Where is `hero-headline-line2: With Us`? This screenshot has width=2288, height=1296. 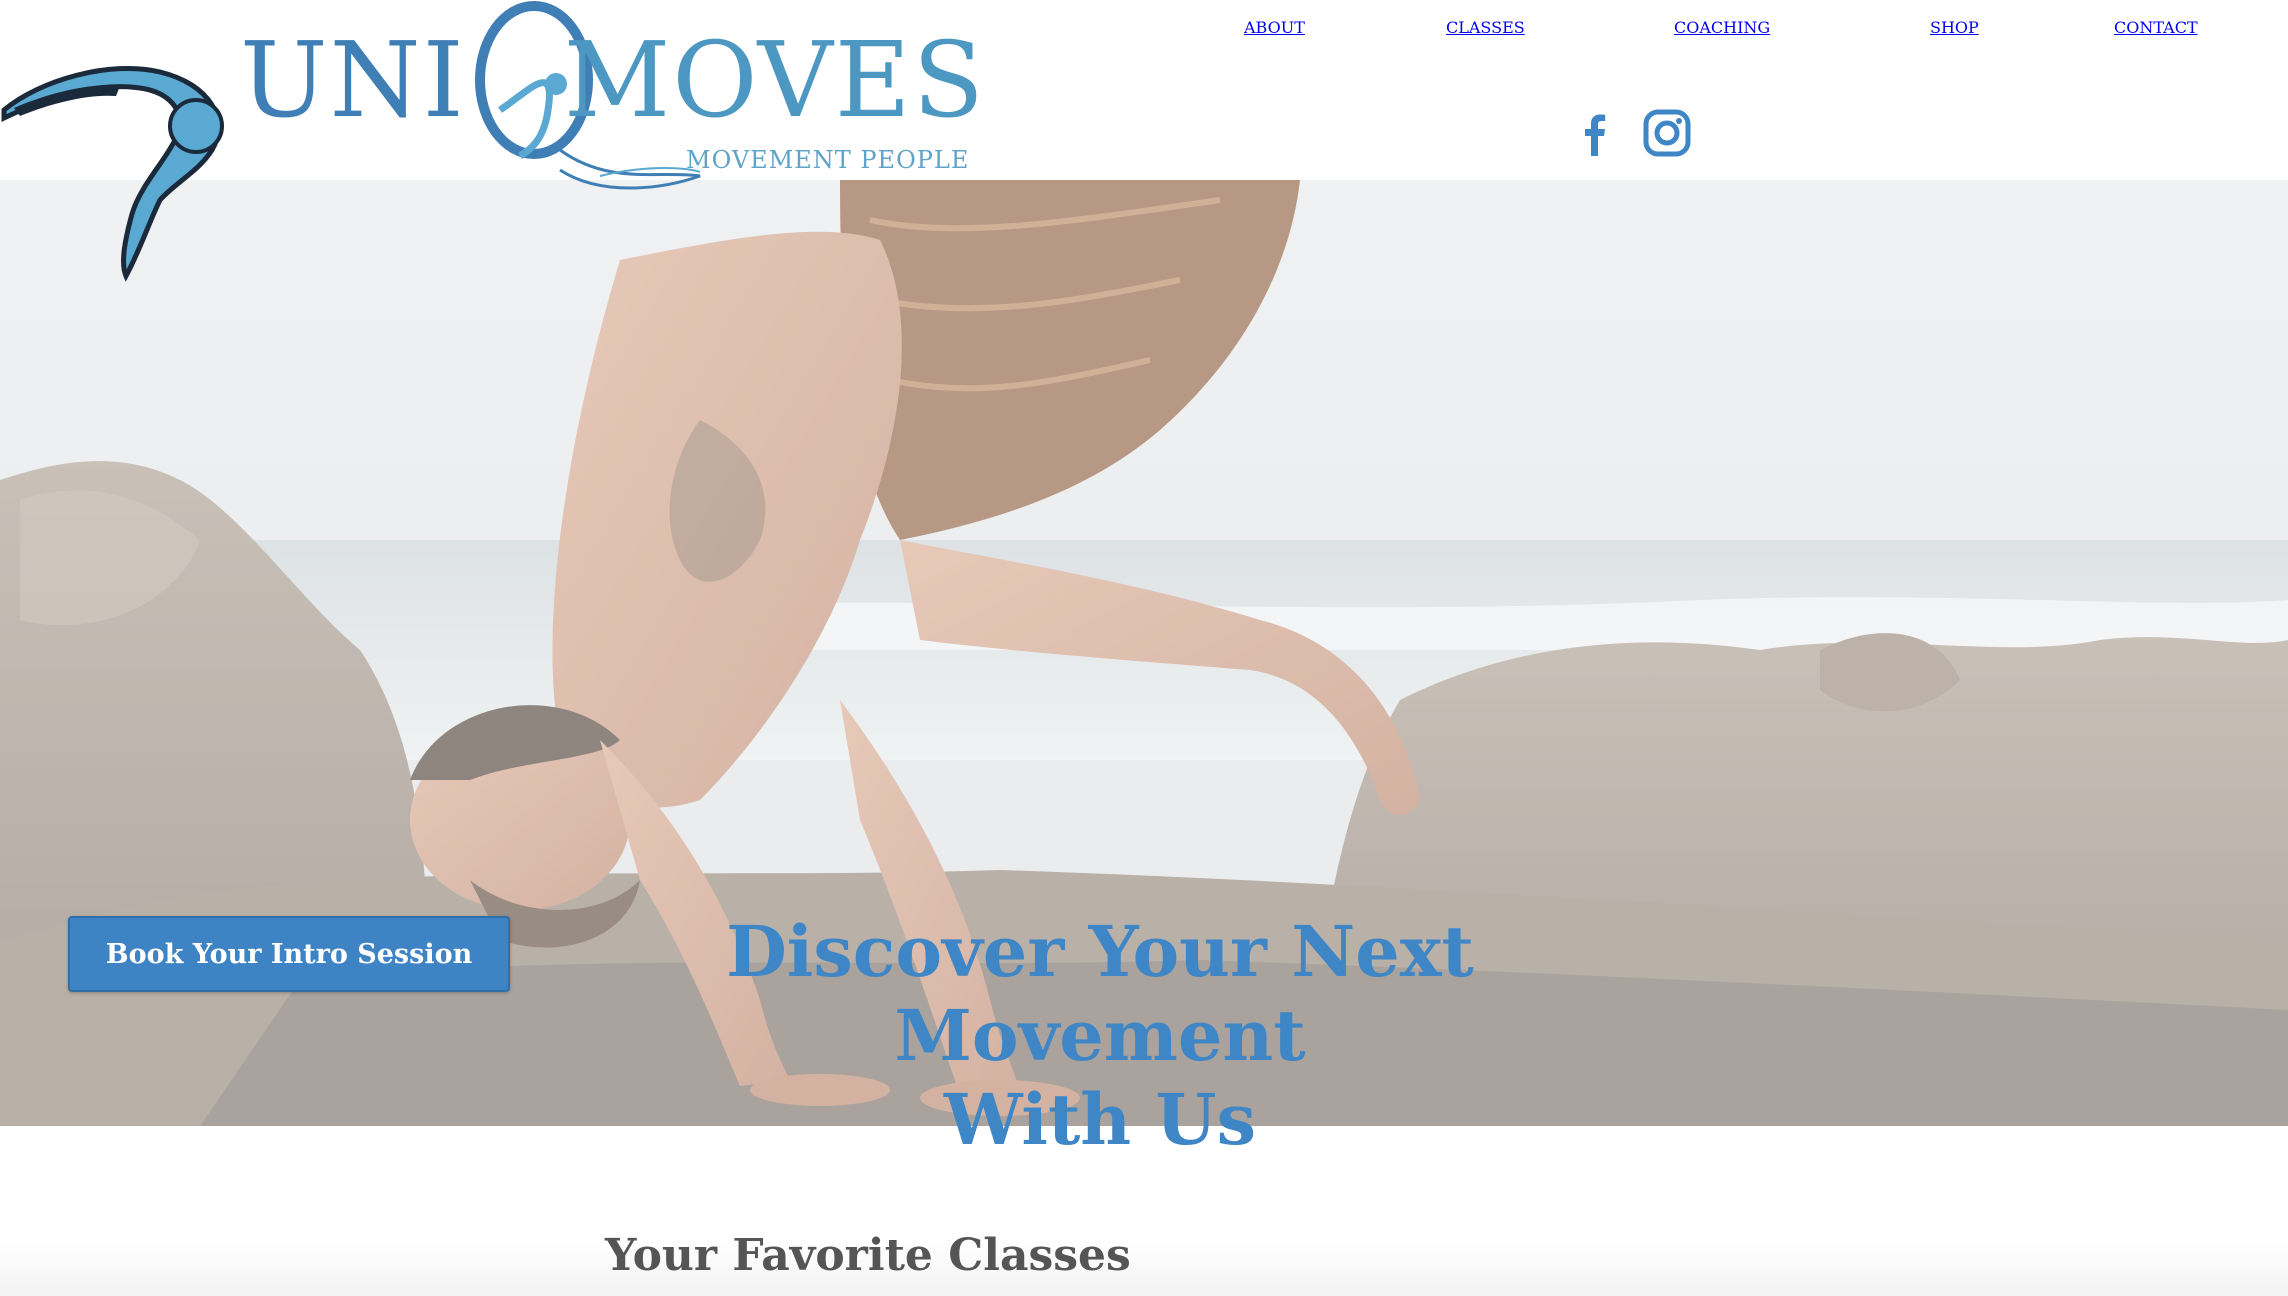 hero-headline-line2: With Us is located at coordinates (1100, 1119).